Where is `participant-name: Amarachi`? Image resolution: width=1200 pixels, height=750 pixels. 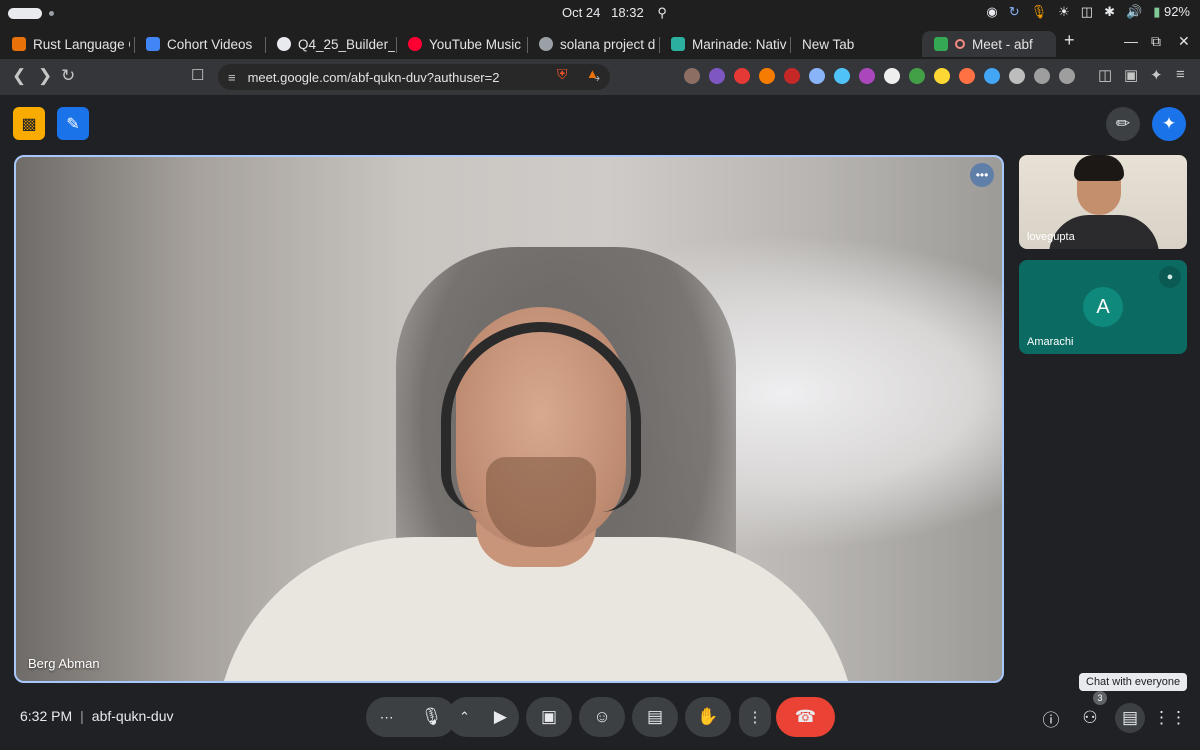 participant-name: Amarachi is located at coordinates (1050, 342).